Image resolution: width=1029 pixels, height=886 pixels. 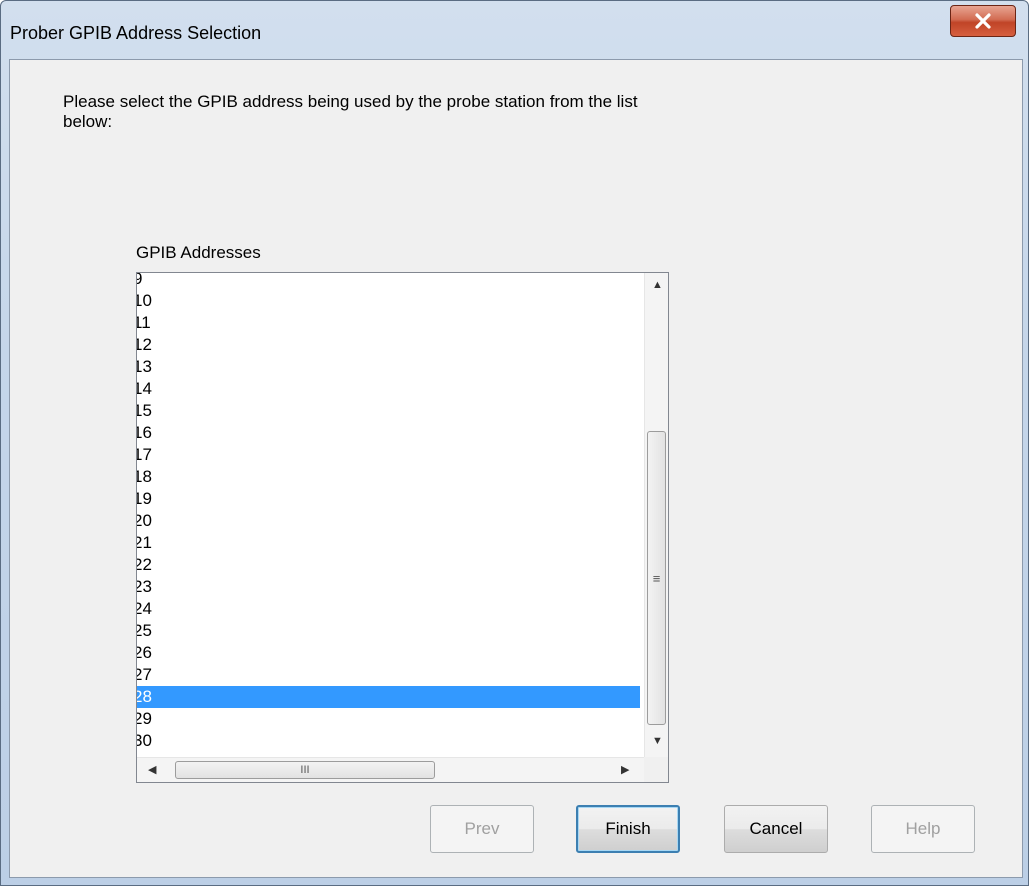 What do you see at coordinates (144, 740) in the screenshot?
I see `list-item-label: 30` at bounding box center [144, 740].